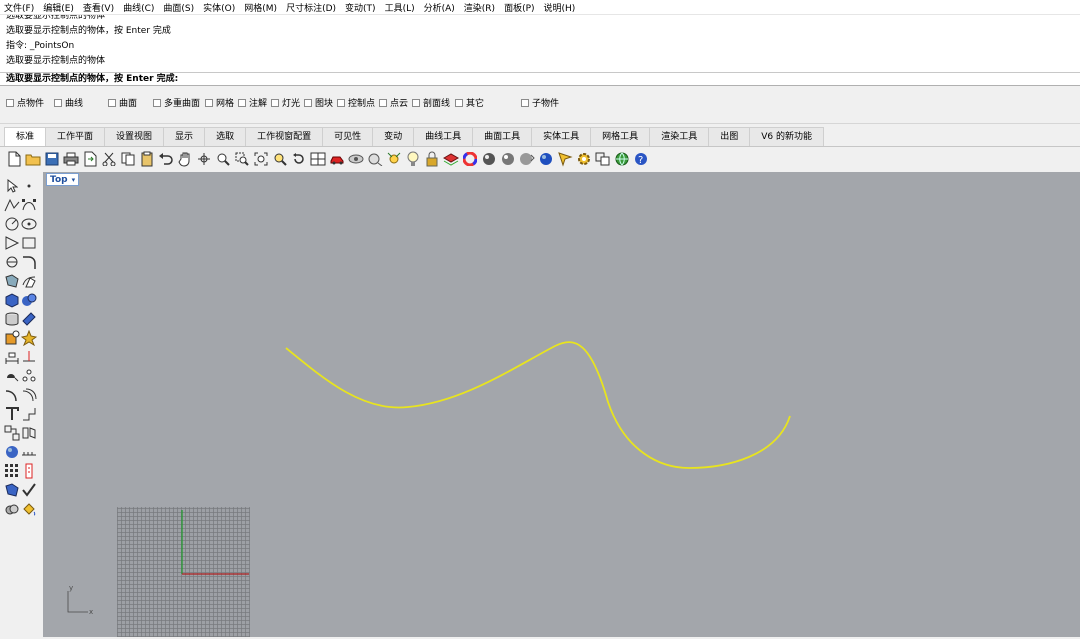 This screenshot has width=1080, height=639. I want to click on fillet-curve-icon, so click(28, 261).